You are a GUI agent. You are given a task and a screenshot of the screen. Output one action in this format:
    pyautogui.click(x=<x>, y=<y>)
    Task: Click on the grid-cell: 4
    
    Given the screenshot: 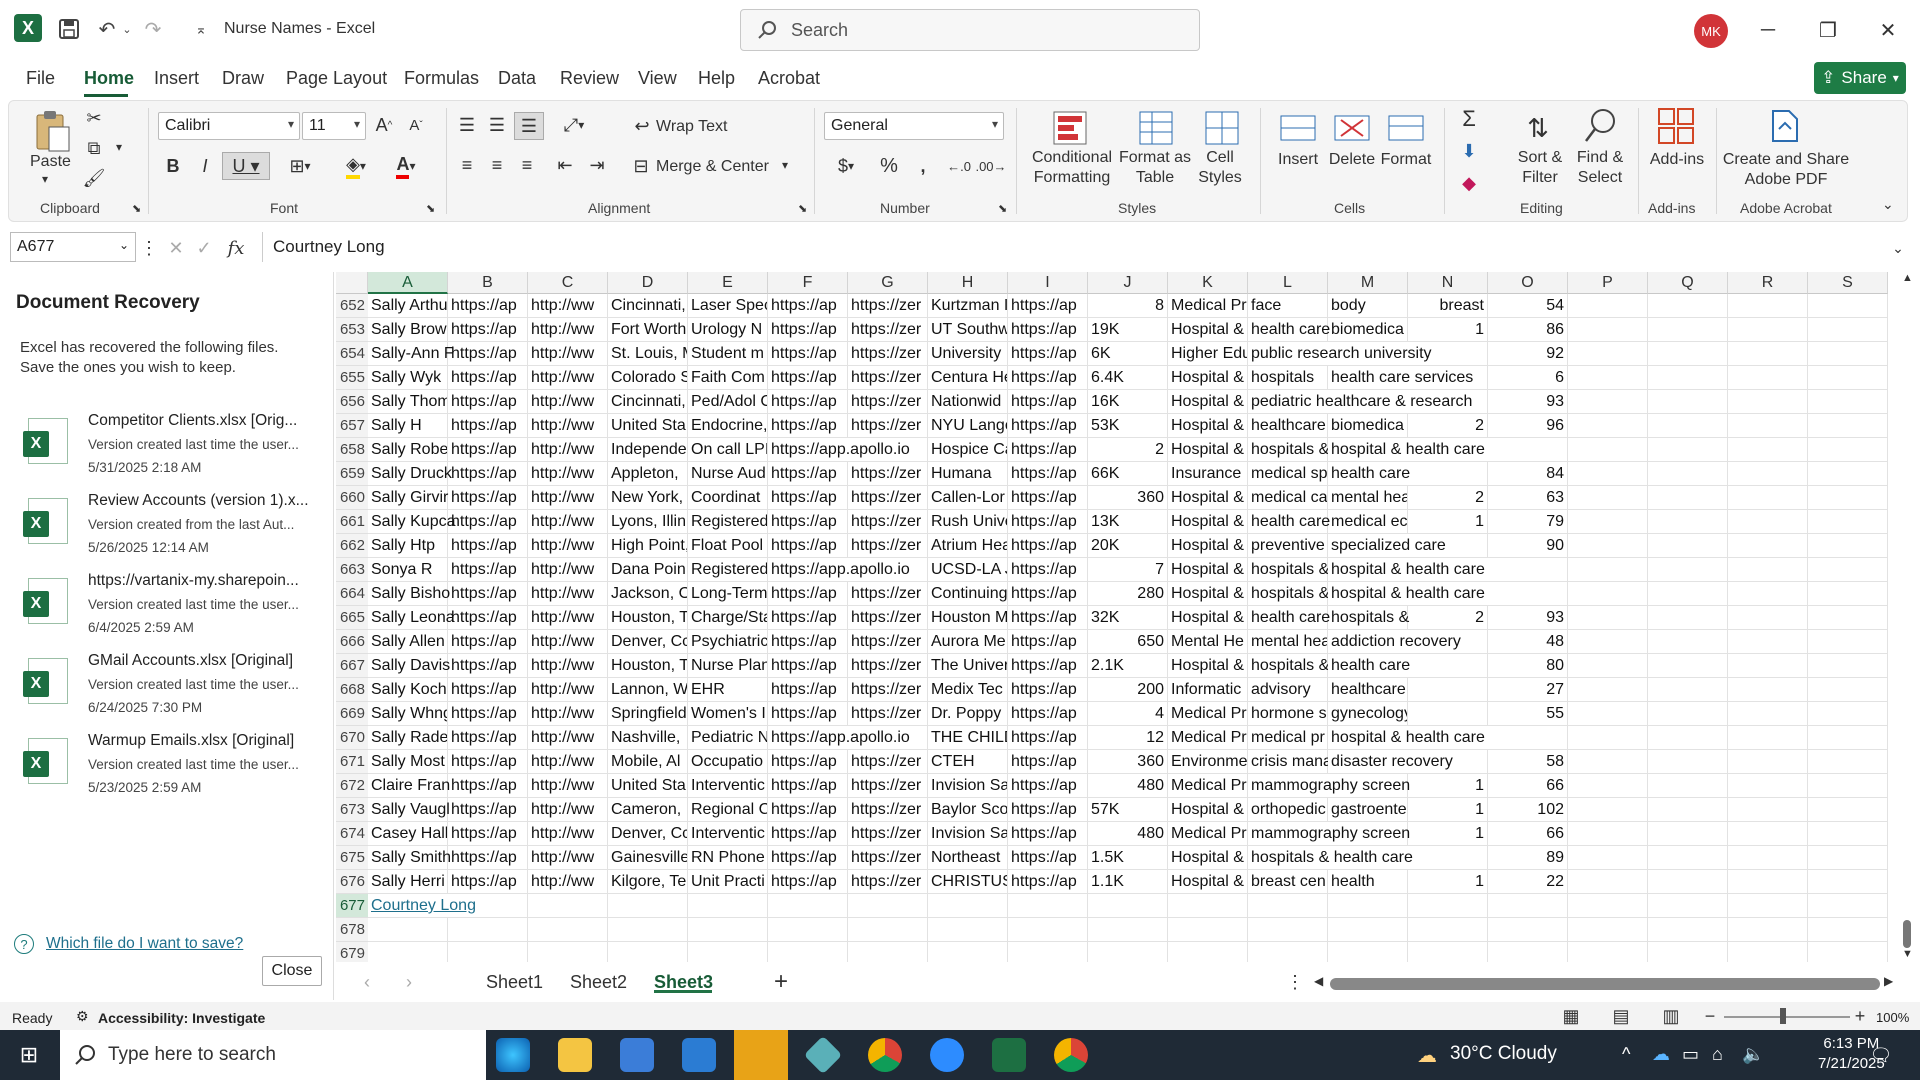 What is the action you would take?
    pyautogui.click(x=1128, y=714)
    